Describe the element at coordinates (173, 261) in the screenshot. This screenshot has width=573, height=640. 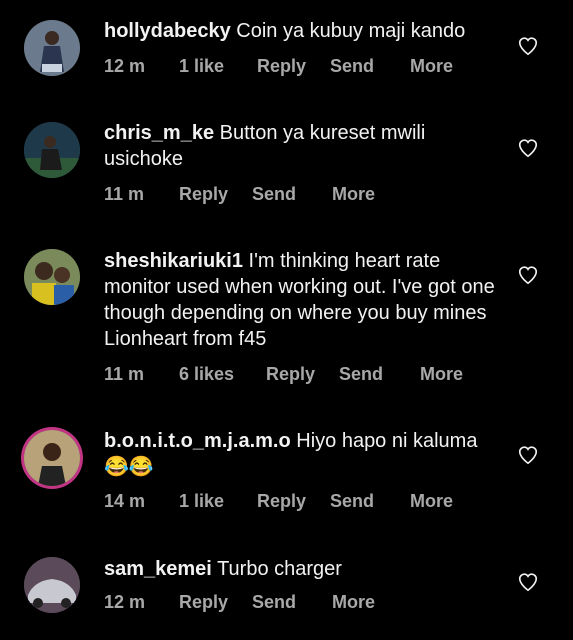
I see `comment-username: sheshikariuki1` at that location.